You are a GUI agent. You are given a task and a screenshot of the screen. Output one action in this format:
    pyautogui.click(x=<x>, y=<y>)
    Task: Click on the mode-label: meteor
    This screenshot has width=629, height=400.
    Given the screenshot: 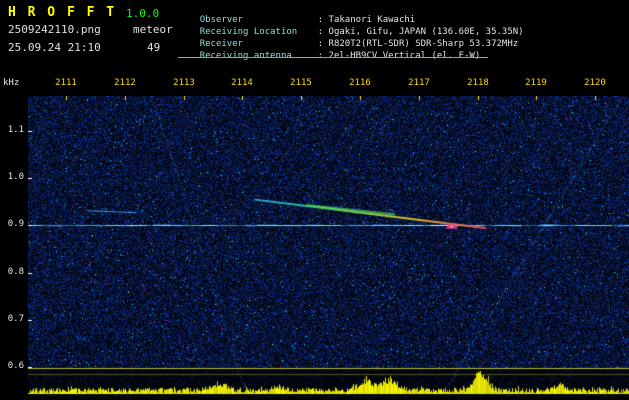 What is the action you would take?
    pyautogui.click(x=153, y=29)
    